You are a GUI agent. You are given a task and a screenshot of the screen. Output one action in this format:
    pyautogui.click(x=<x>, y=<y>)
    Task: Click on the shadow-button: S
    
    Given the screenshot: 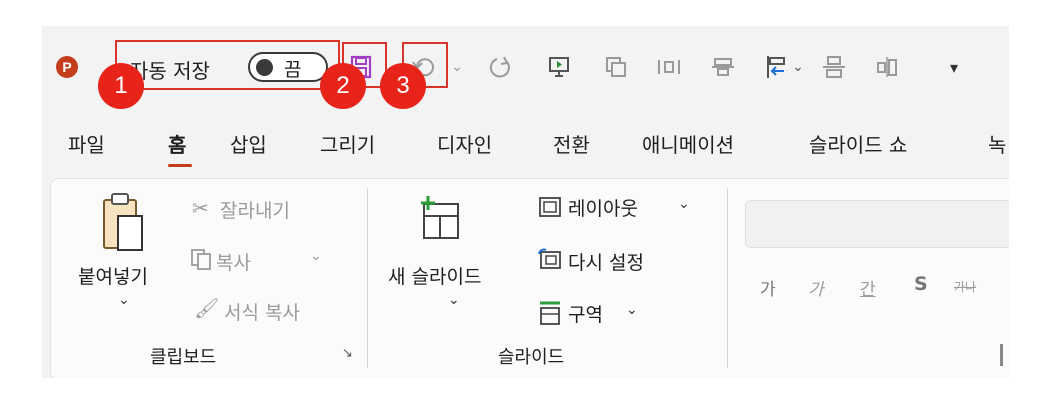 What is the action you would take?
    pyautogui.click(x=921, y=284)
    